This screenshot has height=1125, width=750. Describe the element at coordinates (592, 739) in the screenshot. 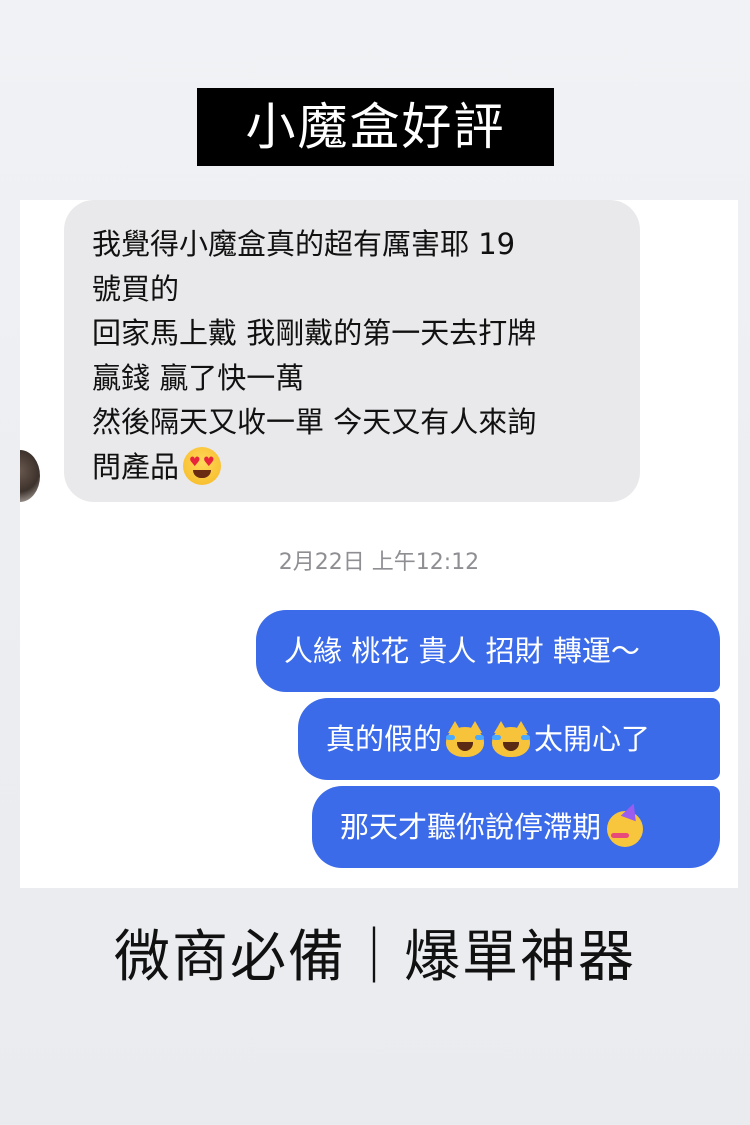

I see `message-text: 太開心了` at that location.